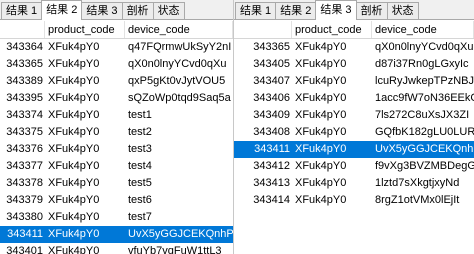 The width and height of the screenshot is (474, 254). I want to click on table-row: 343378 XFuk4pY0 test5, so click(116, 183).